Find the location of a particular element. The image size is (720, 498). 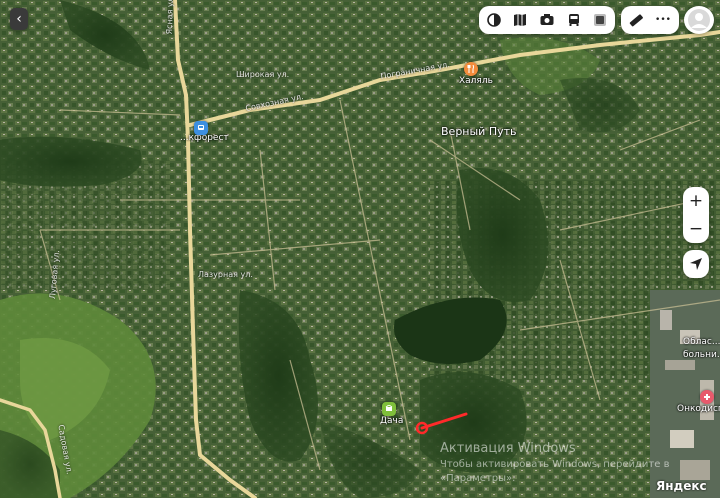

layers-icon is located at coordinates (494, 20).